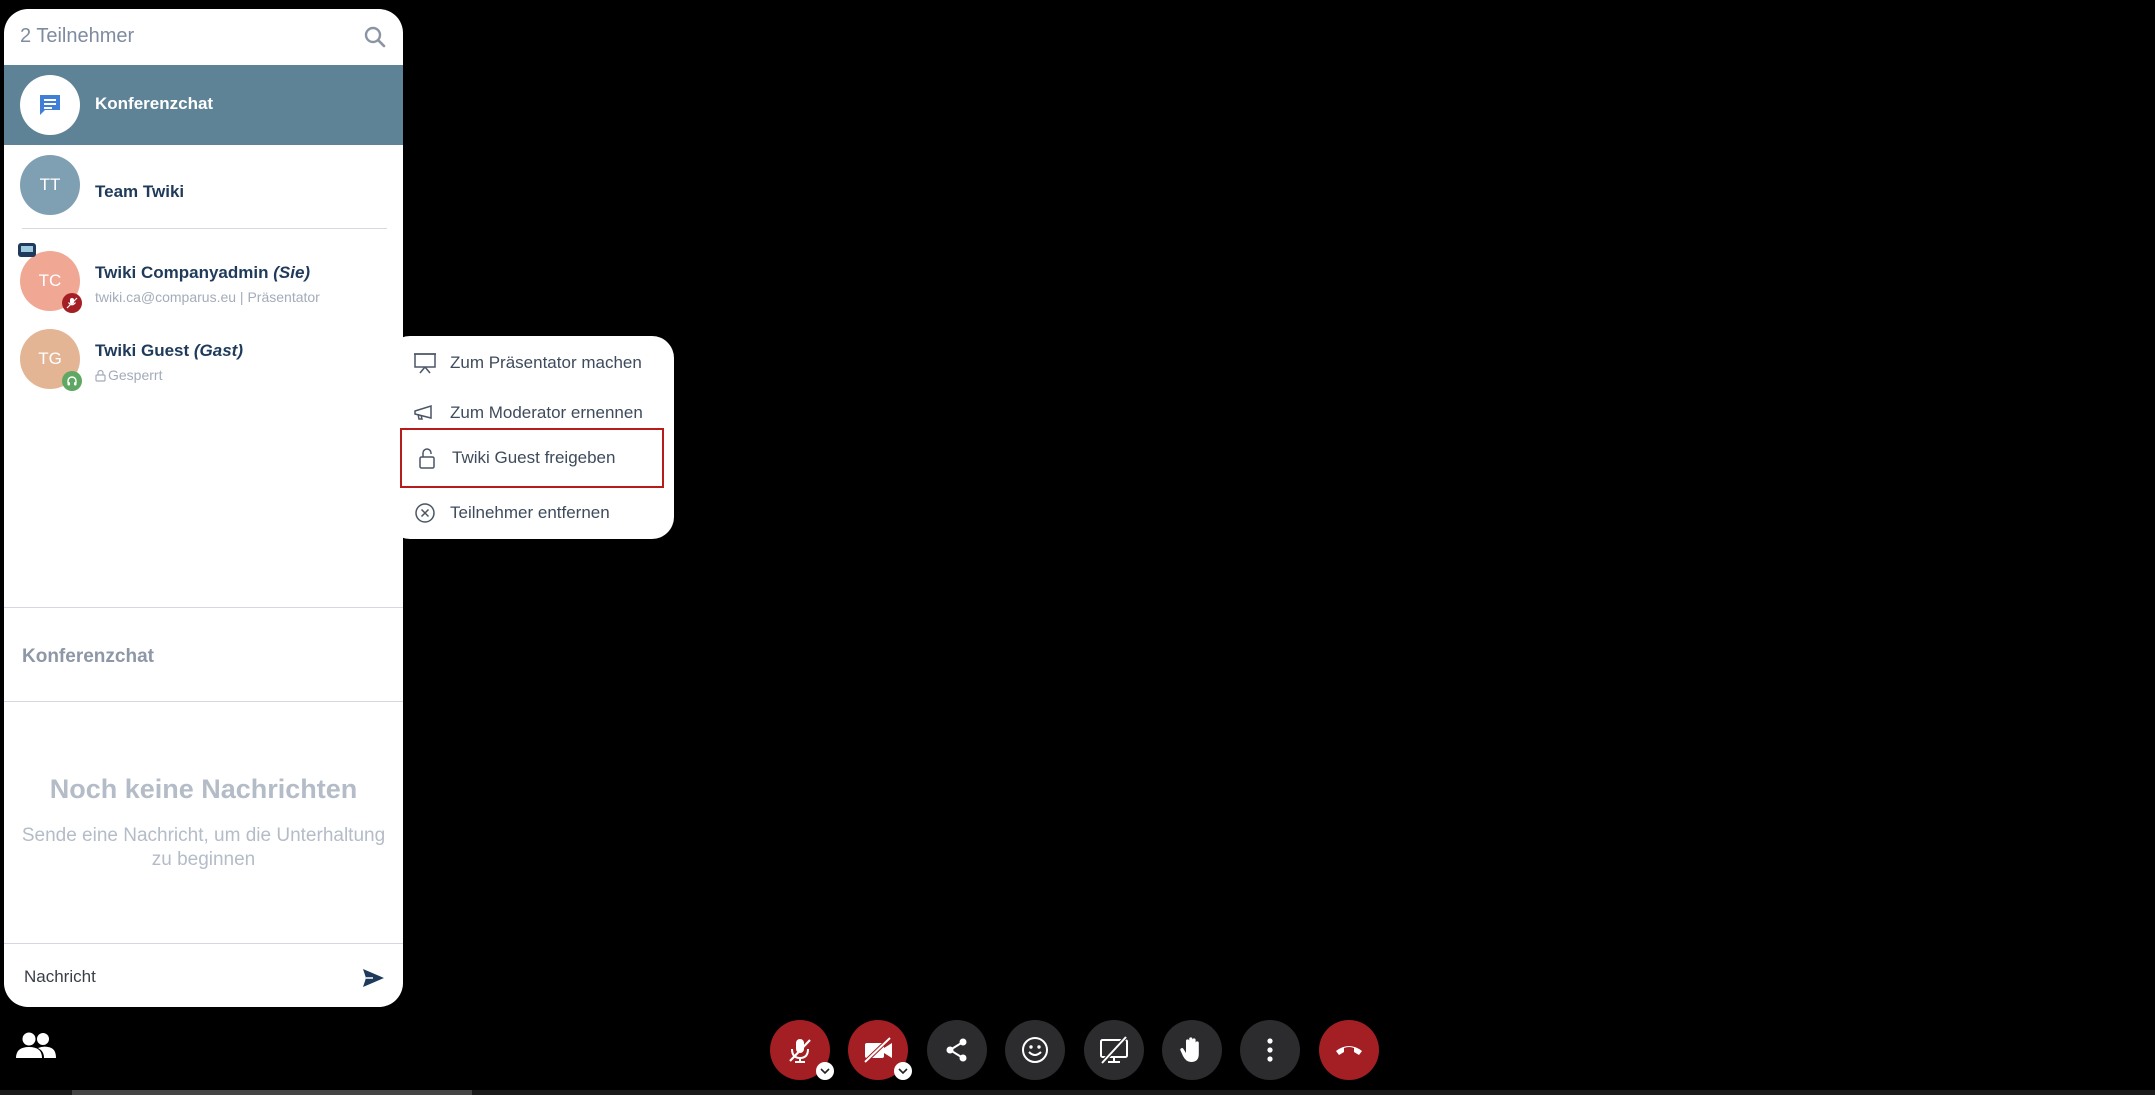 The width and height of the screenshot is (2155, 1095). I want to click on share-button, so click(957, 1050).